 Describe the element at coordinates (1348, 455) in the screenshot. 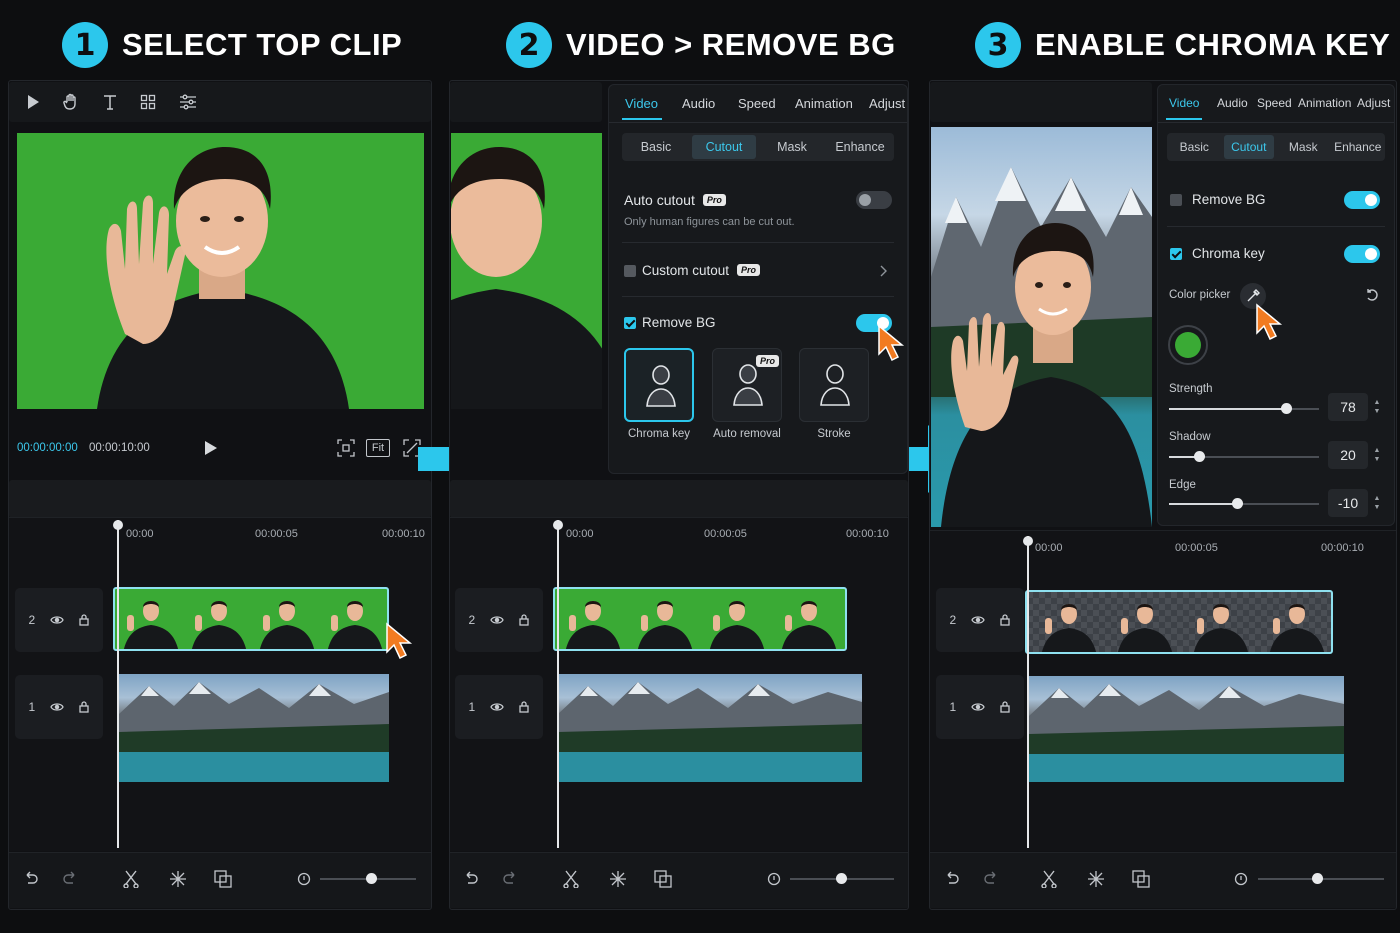

I see `shadow-value: 20` at that location.